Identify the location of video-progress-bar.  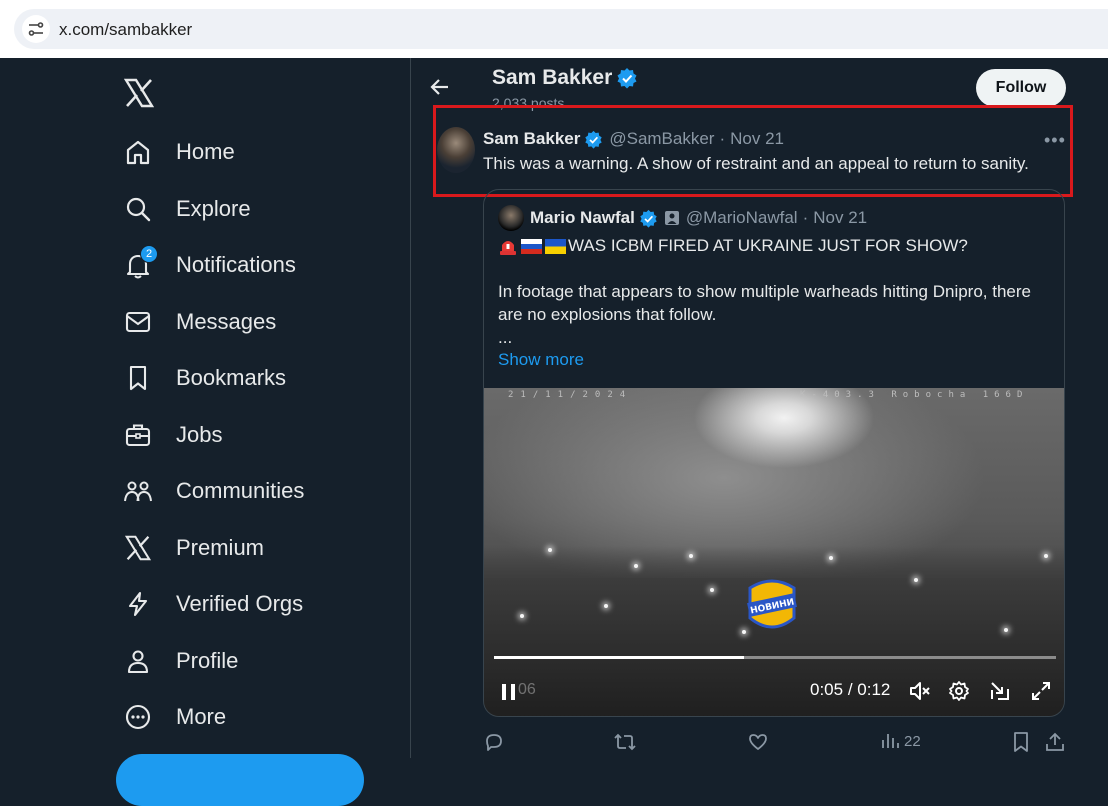
(775, 657).